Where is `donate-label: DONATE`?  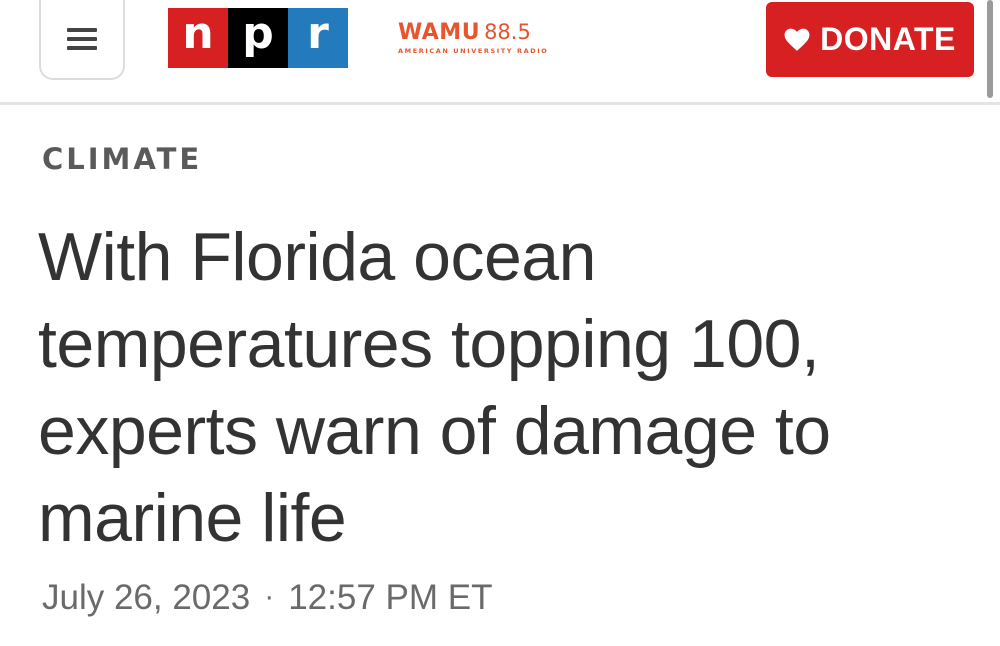 donate-label: DONATE is located at coordinates (888, 39).